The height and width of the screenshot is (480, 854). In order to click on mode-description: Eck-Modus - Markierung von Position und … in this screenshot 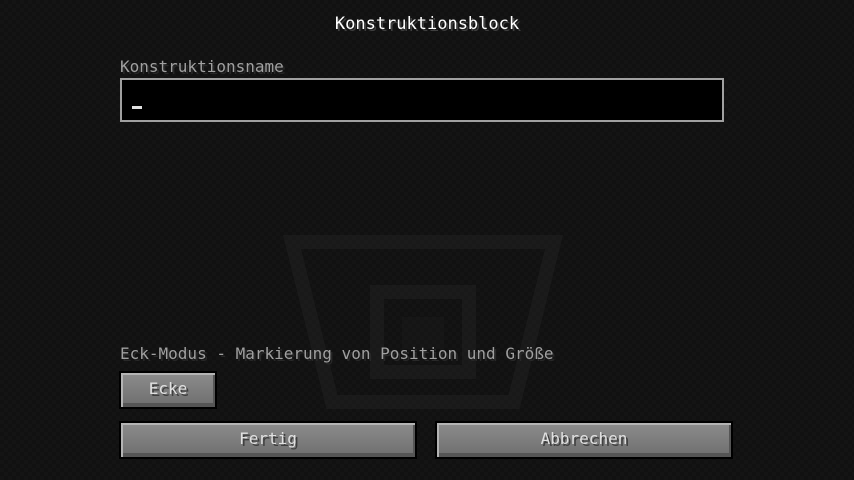, I will do `click(337, 353)`.